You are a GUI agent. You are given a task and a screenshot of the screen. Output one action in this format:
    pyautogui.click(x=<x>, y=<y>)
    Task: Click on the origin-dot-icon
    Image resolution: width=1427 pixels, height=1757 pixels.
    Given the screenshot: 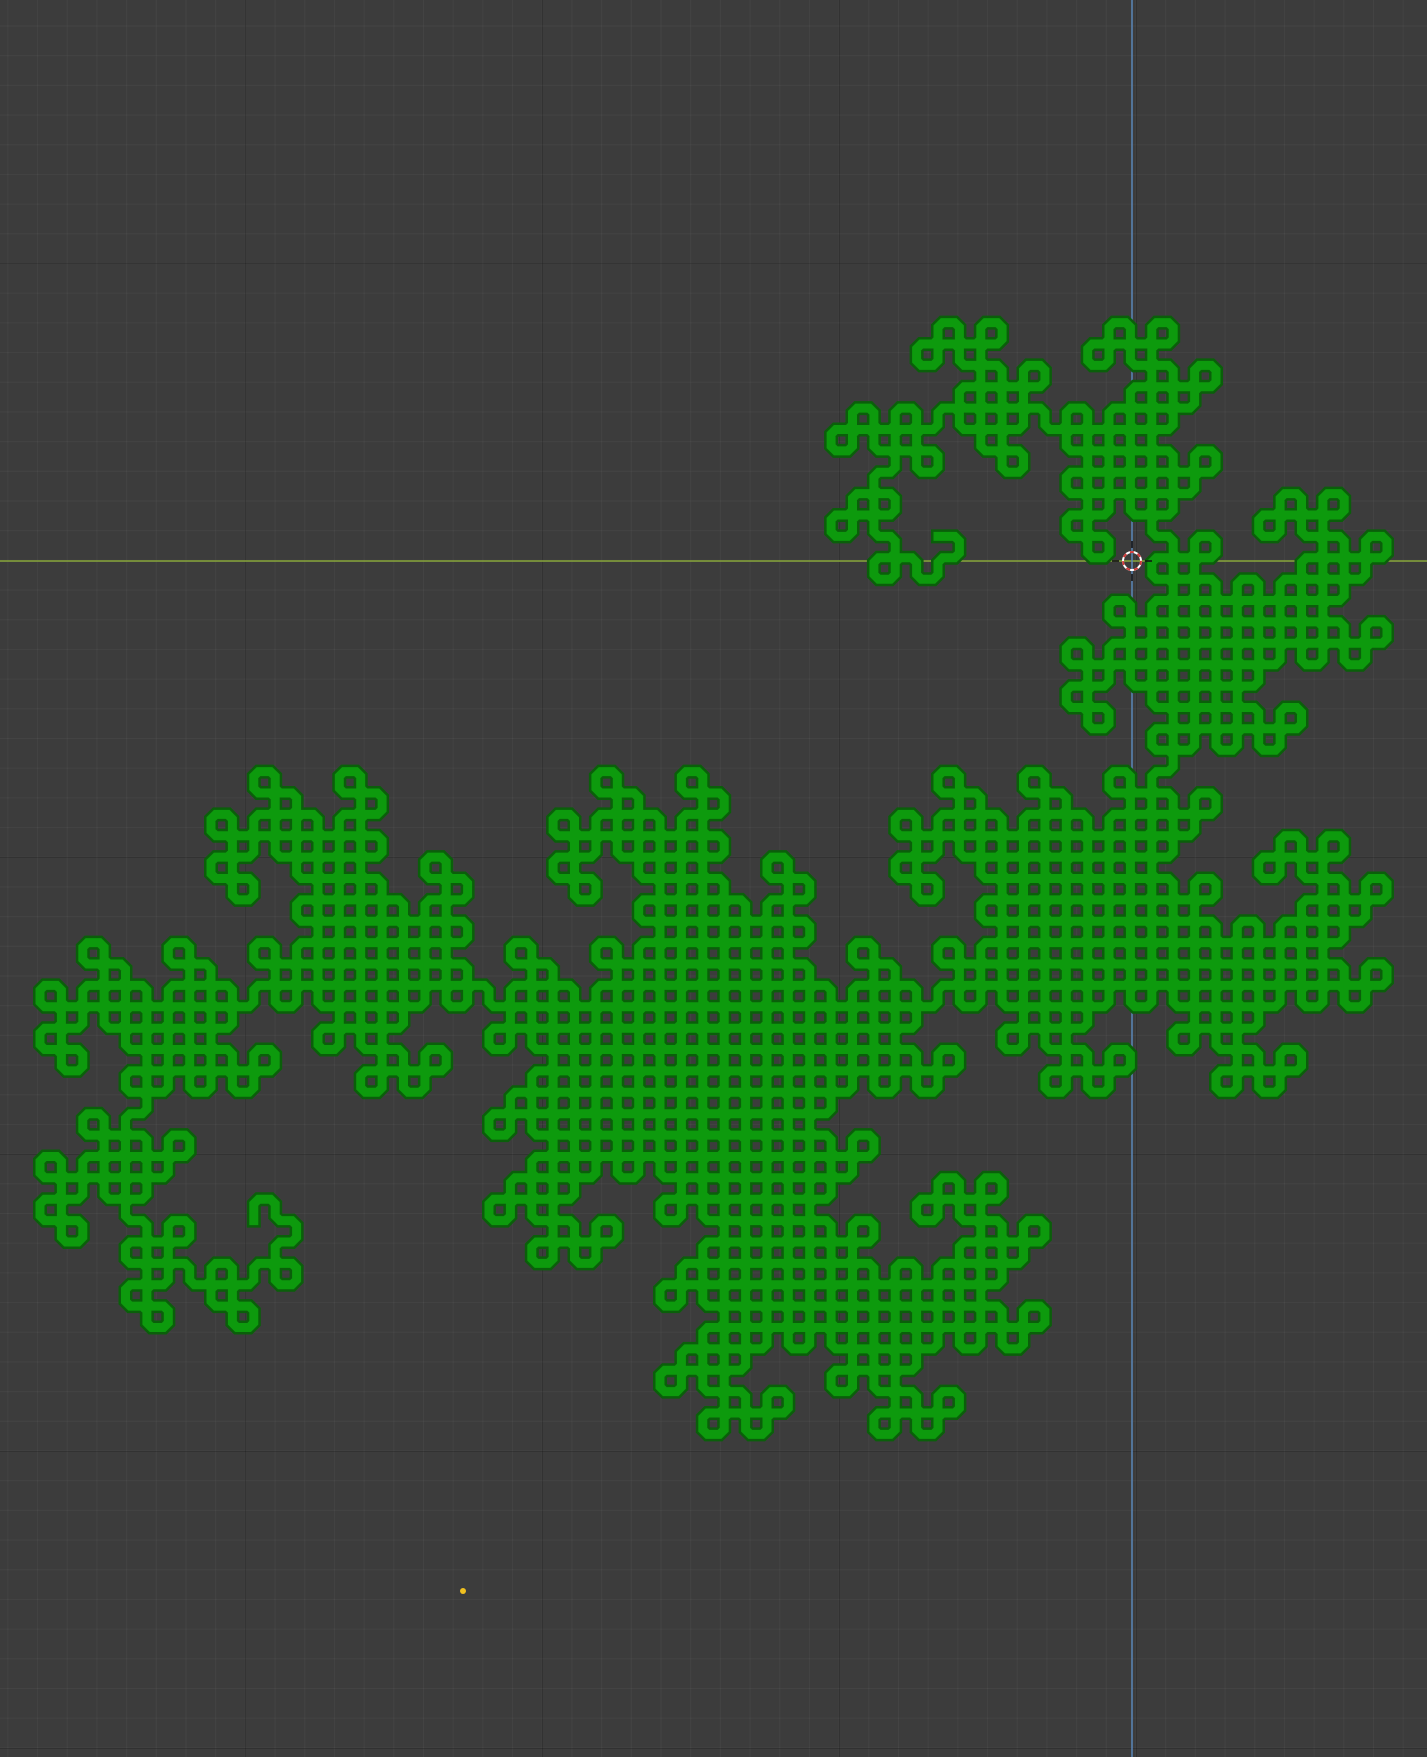 What is the action you would take?
    pyautogui.click(x=463, y=1591)
    